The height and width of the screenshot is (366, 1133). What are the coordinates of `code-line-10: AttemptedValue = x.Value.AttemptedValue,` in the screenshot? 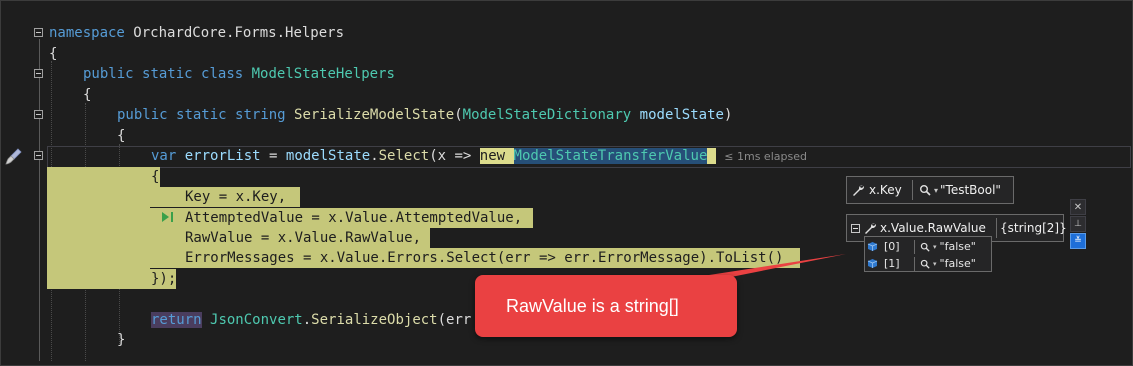 It's located at (353, 218).